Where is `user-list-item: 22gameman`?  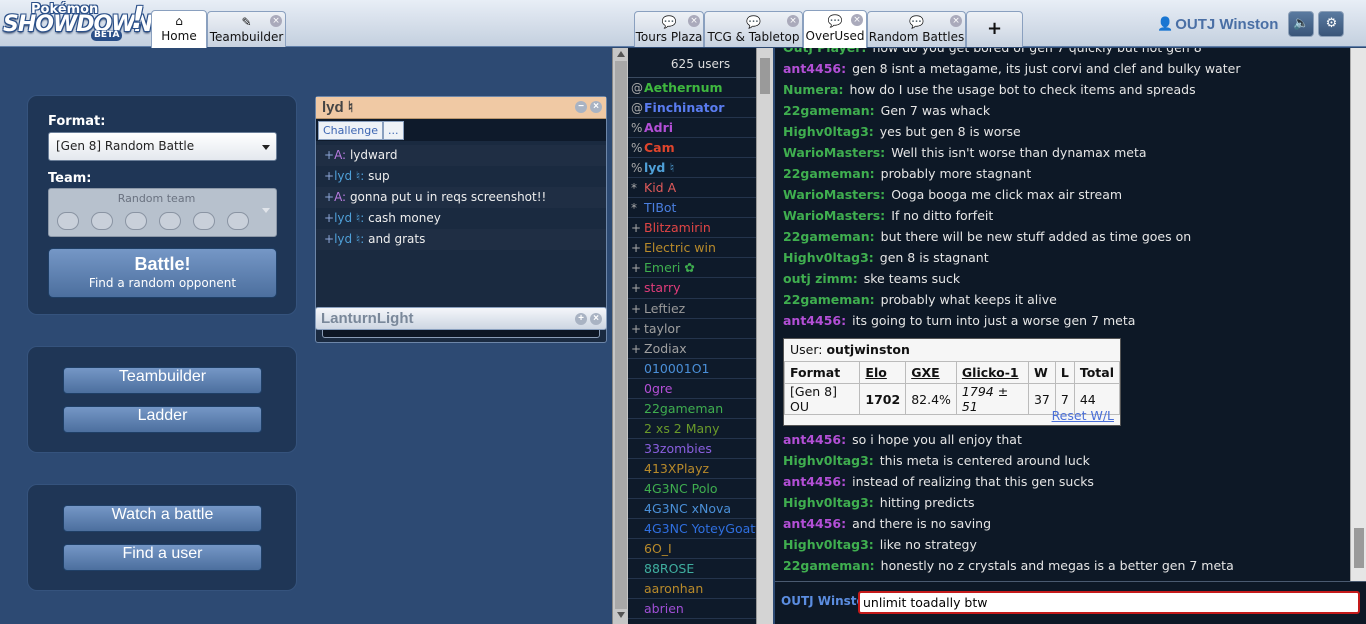 user-list-item: 22gameman is located at coordinates (692, 409).